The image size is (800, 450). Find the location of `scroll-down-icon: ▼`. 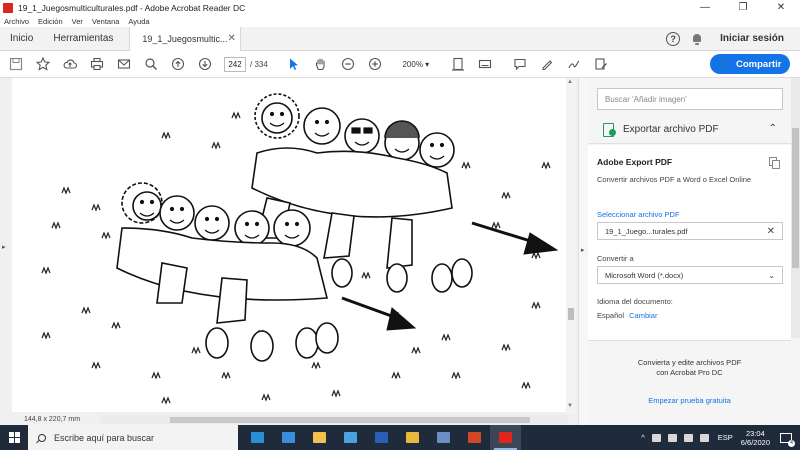

scroll-down-icon: ▼ is located at coordinates (570, 406).